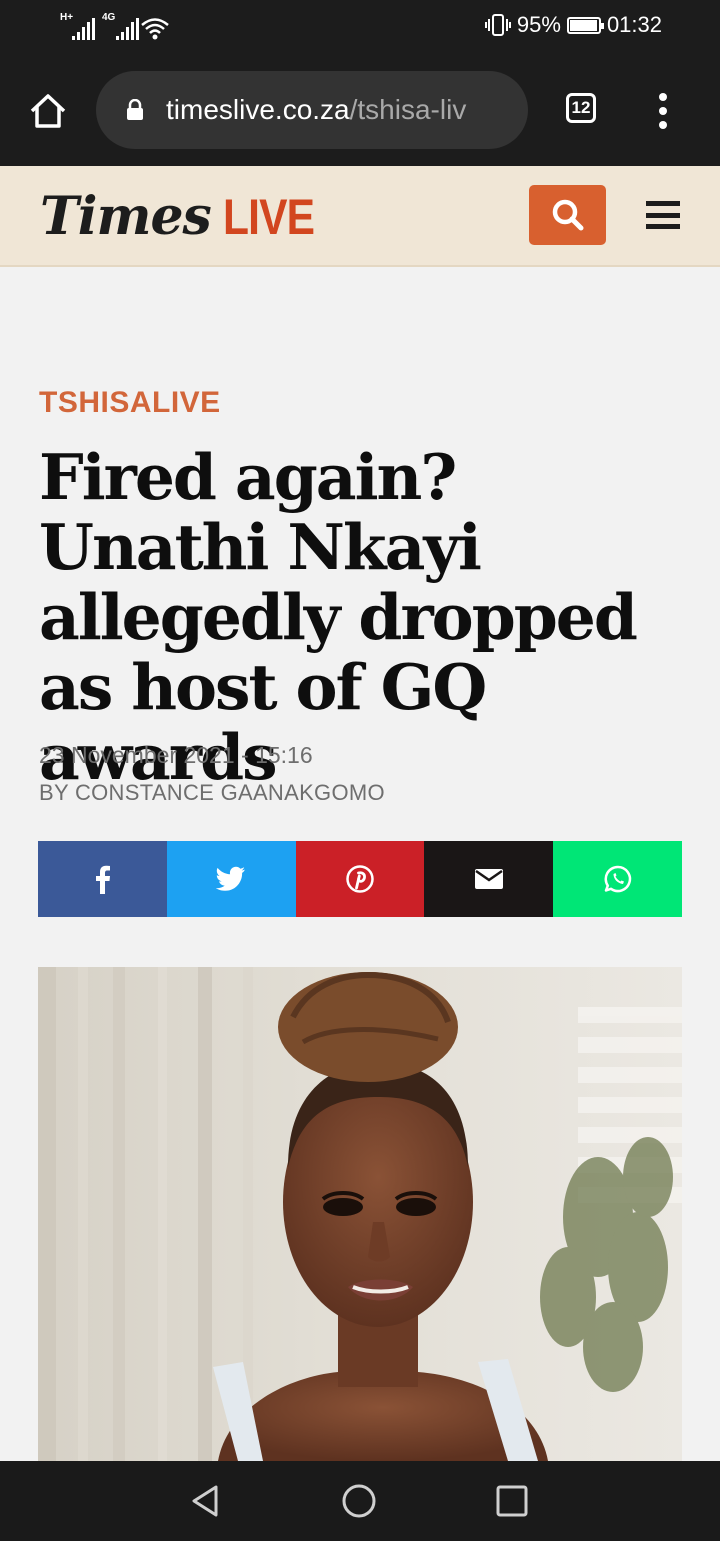  I want to click on lock-icon, so click(135, 109).